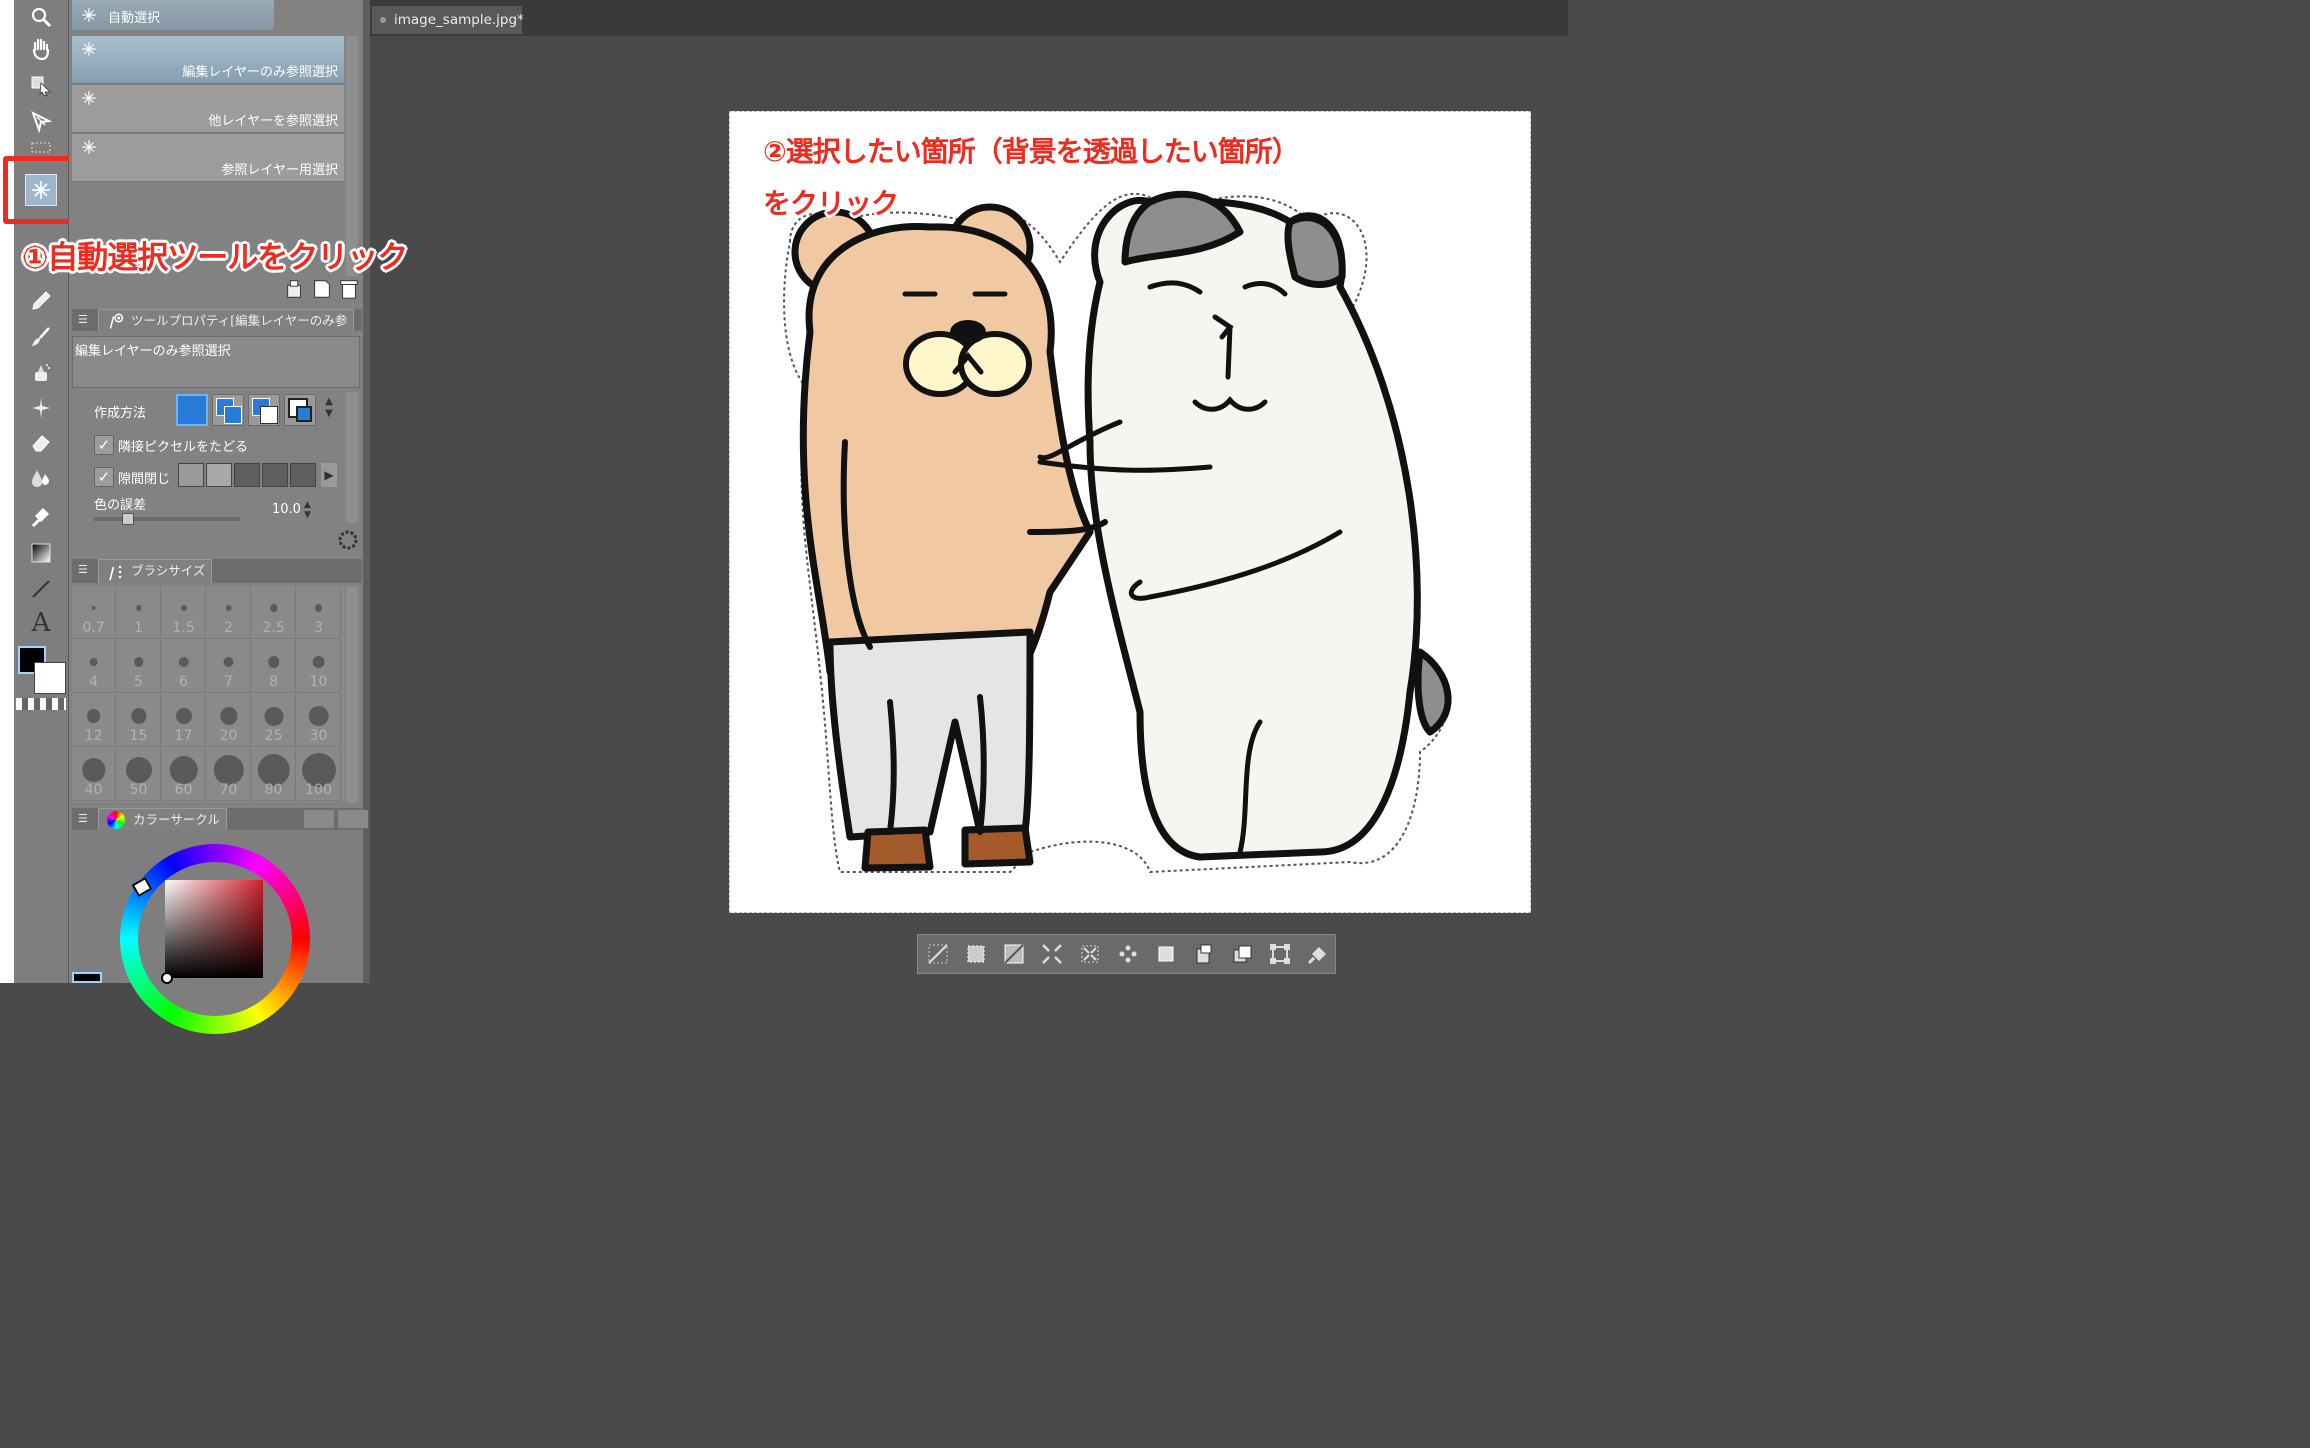  I want to click on hand-tool-icon, so click(41, 49).